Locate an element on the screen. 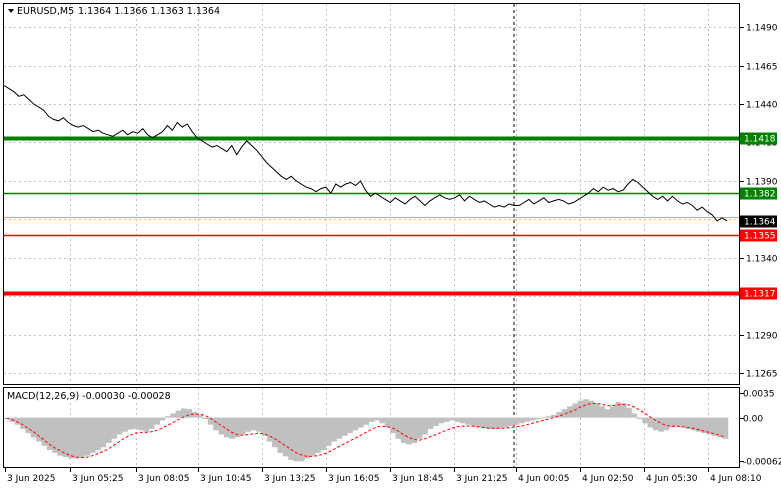 The width and height of the screenshot is (781, 493). time-tick-label: 3 Jun 16:05 is located at coordinates (353, 479).